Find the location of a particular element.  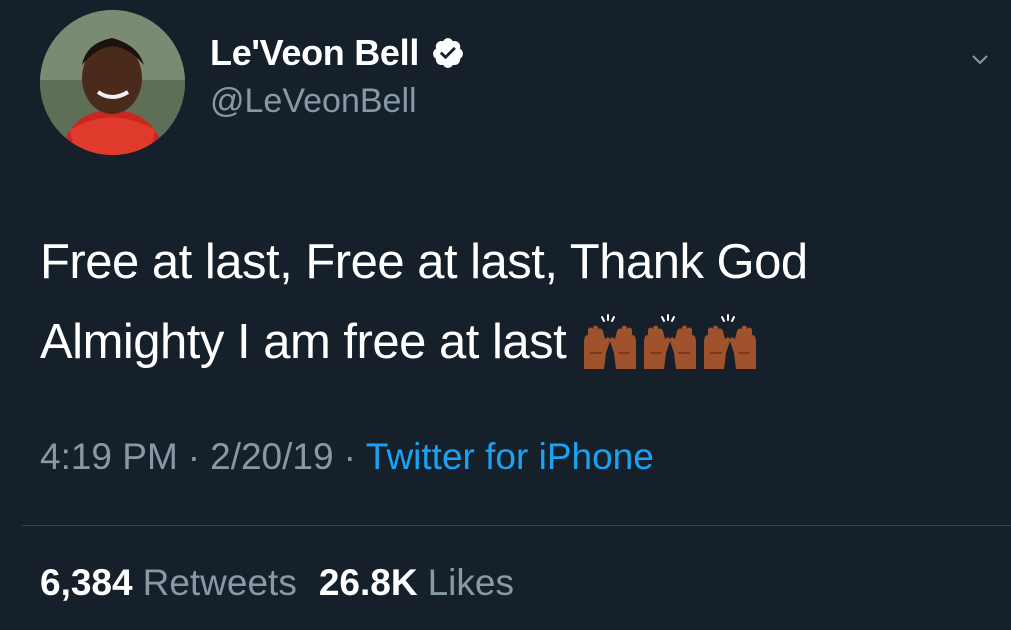

likes-count: 26.8K is located at coordinates (368, 582).